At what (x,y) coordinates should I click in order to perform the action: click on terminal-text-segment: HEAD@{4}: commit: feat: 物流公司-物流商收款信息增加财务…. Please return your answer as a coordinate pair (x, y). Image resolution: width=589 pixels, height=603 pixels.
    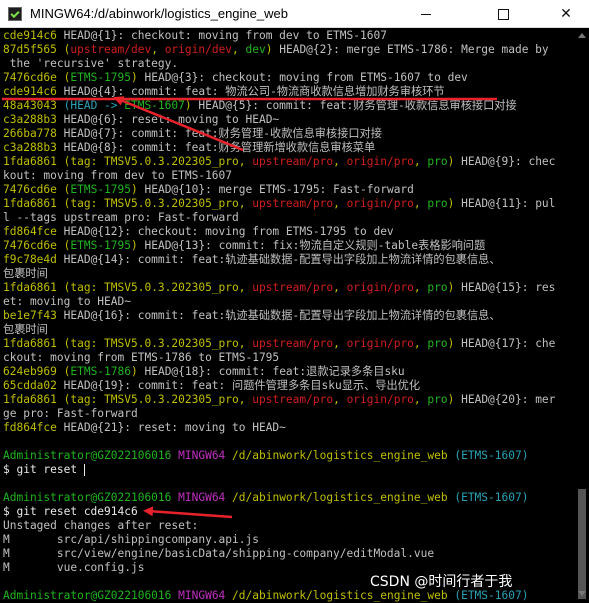
    Looking at the image, I should click on (250, 91).